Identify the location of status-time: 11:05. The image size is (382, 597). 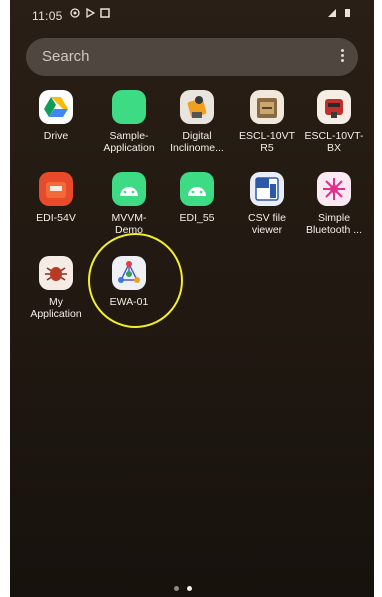
(47, 16).